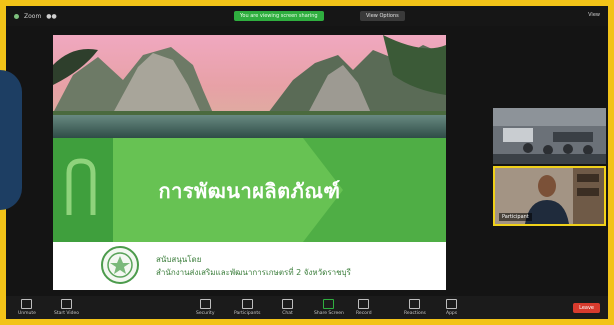 The width and height of the screenshot is (614, 325). Describe the element at coordinates (329, 304) in the screenshot. I see `share-screen-icon` at that location.